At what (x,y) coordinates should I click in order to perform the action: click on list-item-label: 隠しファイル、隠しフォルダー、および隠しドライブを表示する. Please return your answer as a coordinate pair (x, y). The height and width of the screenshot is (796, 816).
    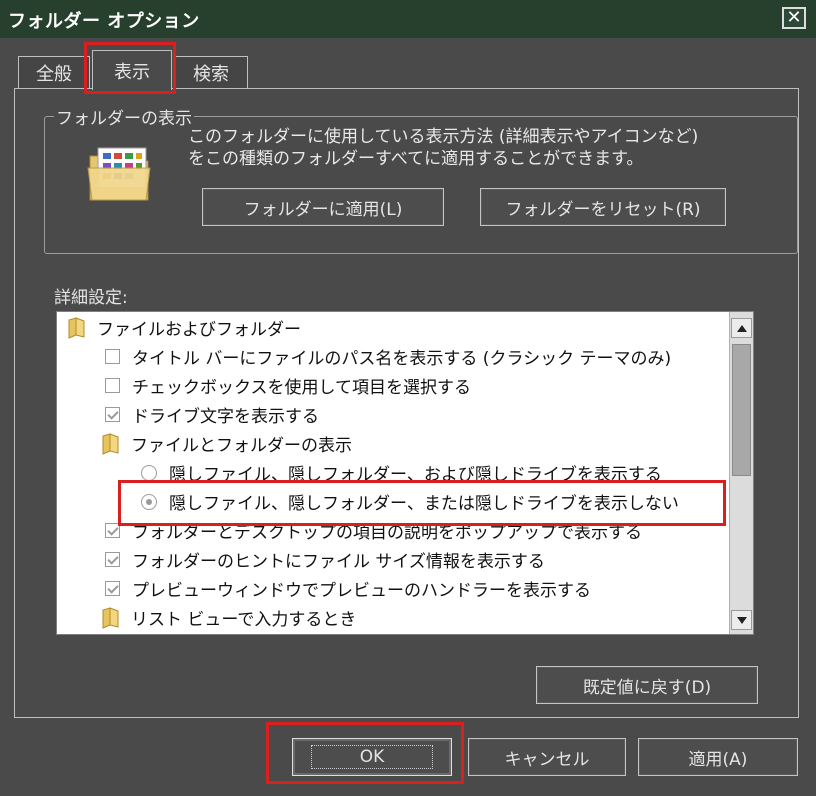
    Looking at the image, I should click on (415, 475).